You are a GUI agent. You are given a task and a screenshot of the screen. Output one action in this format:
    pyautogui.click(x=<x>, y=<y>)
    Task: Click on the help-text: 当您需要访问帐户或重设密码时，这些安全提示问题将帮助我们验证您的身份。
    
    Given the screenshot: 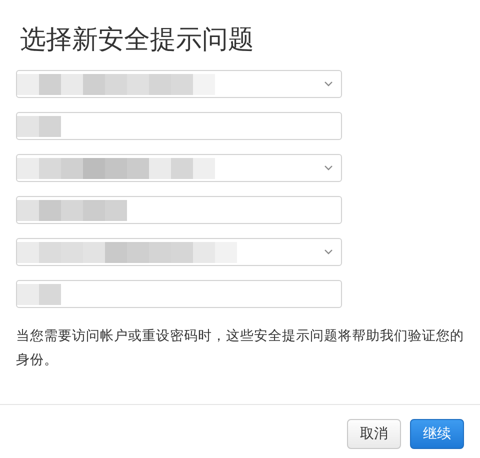 What is the action you would take?
    pyautogui.click(x=240, y=348)
    